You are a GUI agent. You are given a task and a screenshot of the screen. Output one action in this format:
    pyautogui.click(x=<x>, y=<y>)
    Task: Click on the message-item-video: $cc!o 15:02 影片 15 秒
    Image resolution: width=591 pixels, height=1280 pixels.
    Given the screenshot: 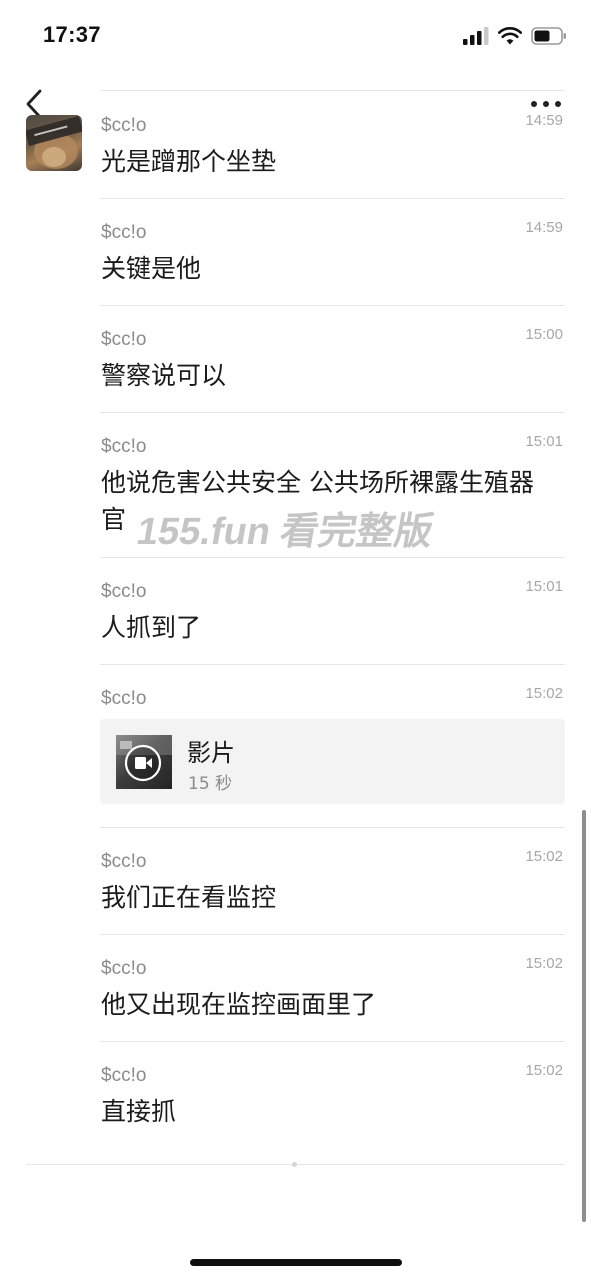 What is the action you would take?
    pyautogui.click(x=332, y=756)
    